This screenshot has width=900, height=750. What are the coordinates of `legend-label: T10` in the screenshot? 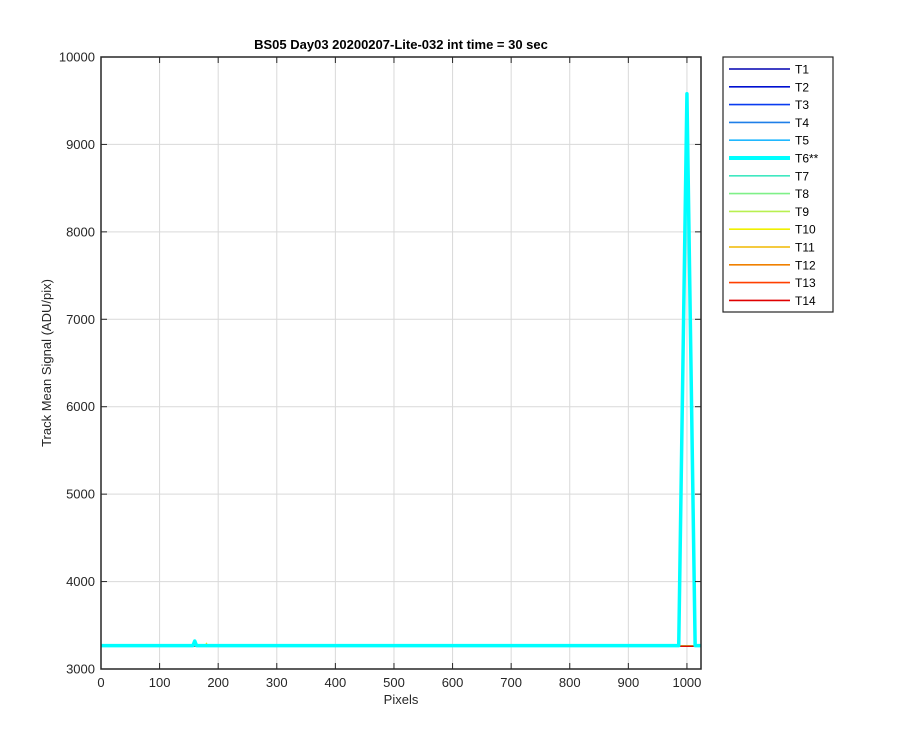 It's located at (805, 230).